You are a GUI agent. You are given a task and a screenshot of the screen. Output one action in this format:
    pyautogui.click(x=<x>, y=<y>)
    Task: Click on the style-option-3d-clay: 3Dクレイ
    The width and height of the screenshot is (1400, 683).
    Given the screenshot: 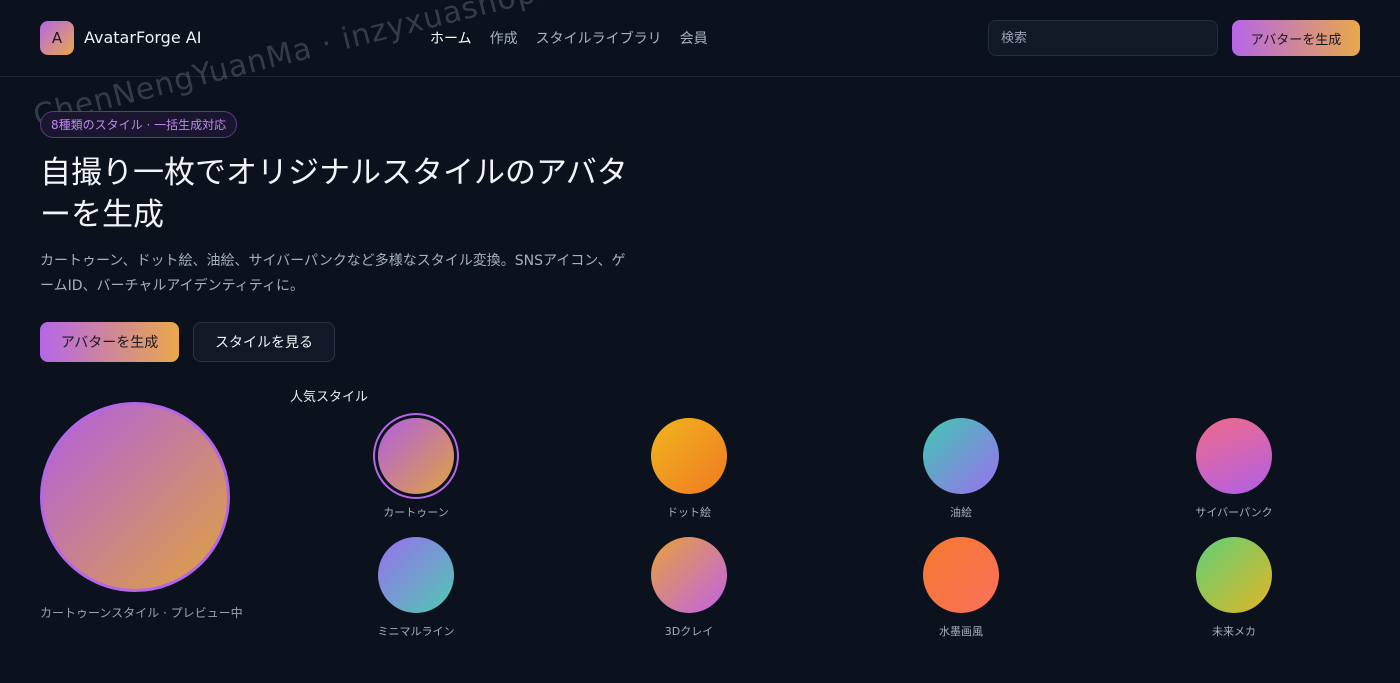 What is the action you would take?
    pyautogui.click(x=689, y=588)
    